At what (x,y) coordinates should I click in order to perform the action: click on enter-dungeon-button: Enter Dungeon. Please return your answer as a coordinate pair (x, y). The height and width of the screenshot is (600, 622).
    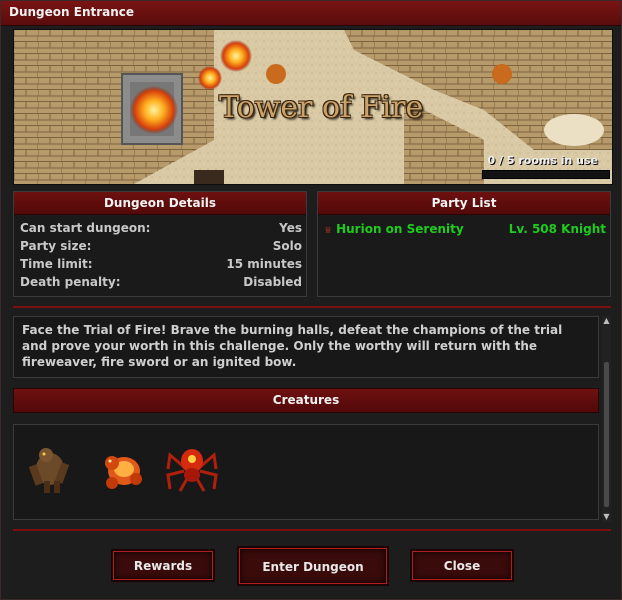
    Looking at the image, I should click on (313, 566).